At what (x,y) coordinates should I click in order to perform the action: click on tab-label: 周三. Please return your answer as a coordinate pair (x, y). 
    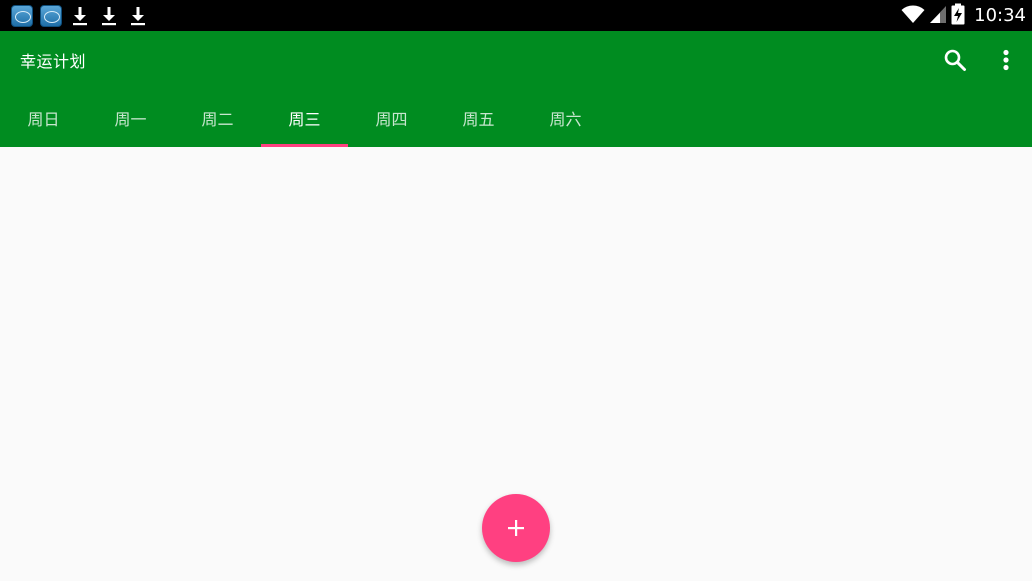
    Looking at the image, I should click on (304, 119).